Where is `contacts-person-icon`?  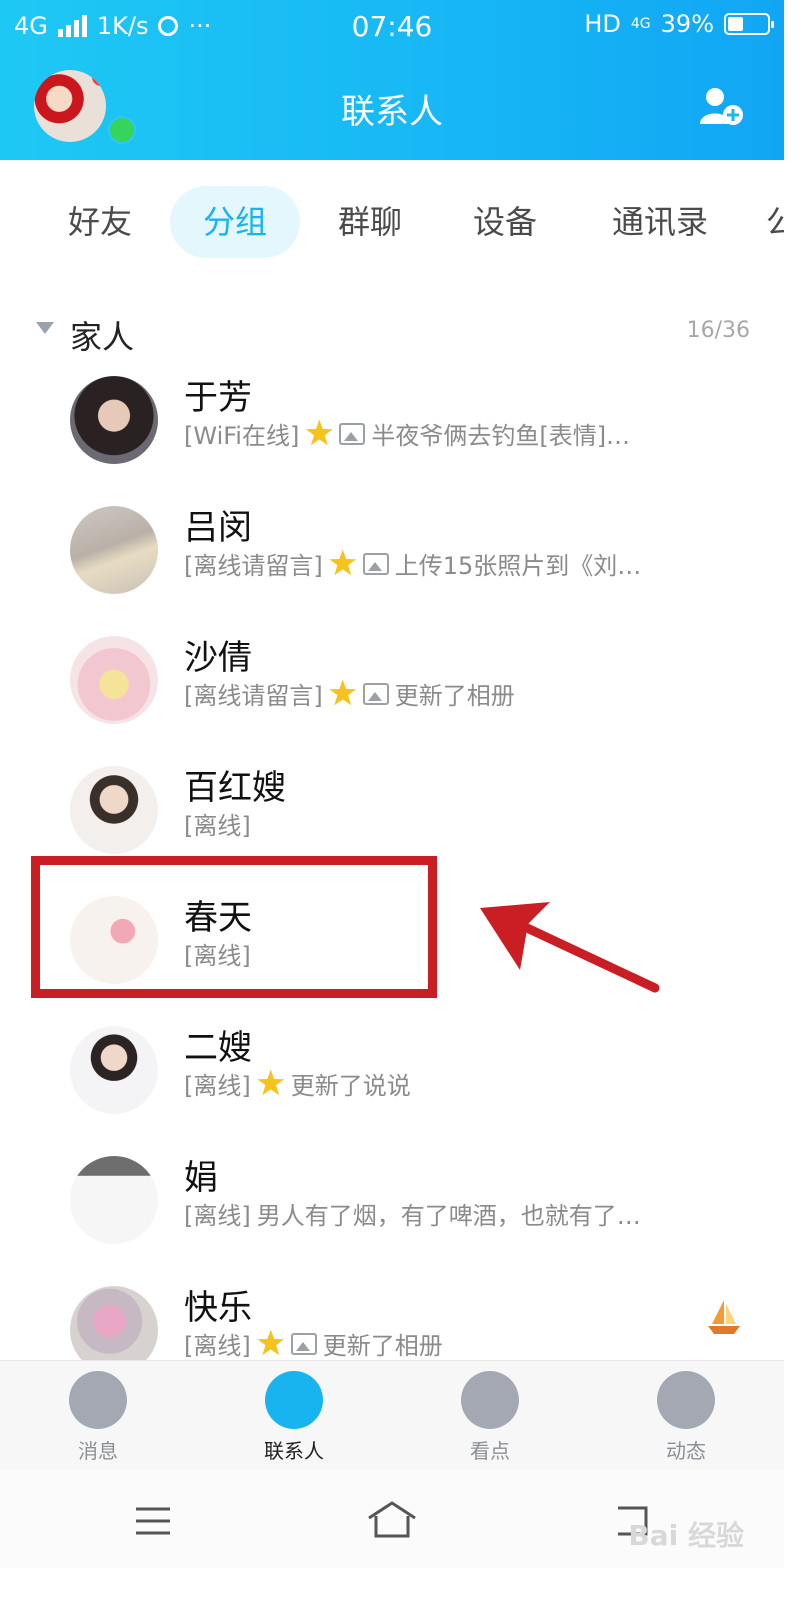 contacts-person-icon is located at coordinates (294, 1400).